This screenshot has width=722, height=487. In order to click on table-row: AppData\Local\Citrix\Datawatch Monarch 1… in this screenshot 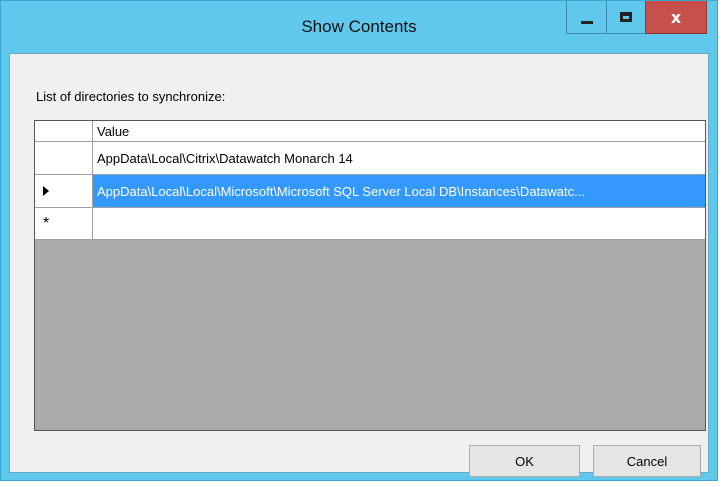, I will do `click(370, 158)`.